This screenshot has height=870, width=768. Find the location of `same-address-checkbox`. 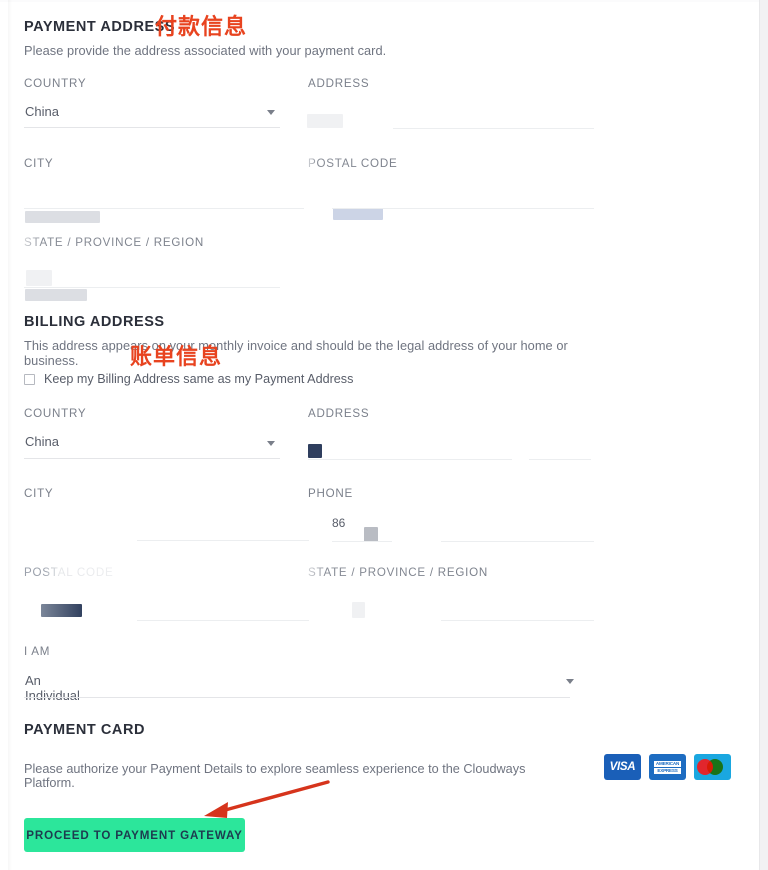

same-address-checkbox is located at coordinates (29, 379).